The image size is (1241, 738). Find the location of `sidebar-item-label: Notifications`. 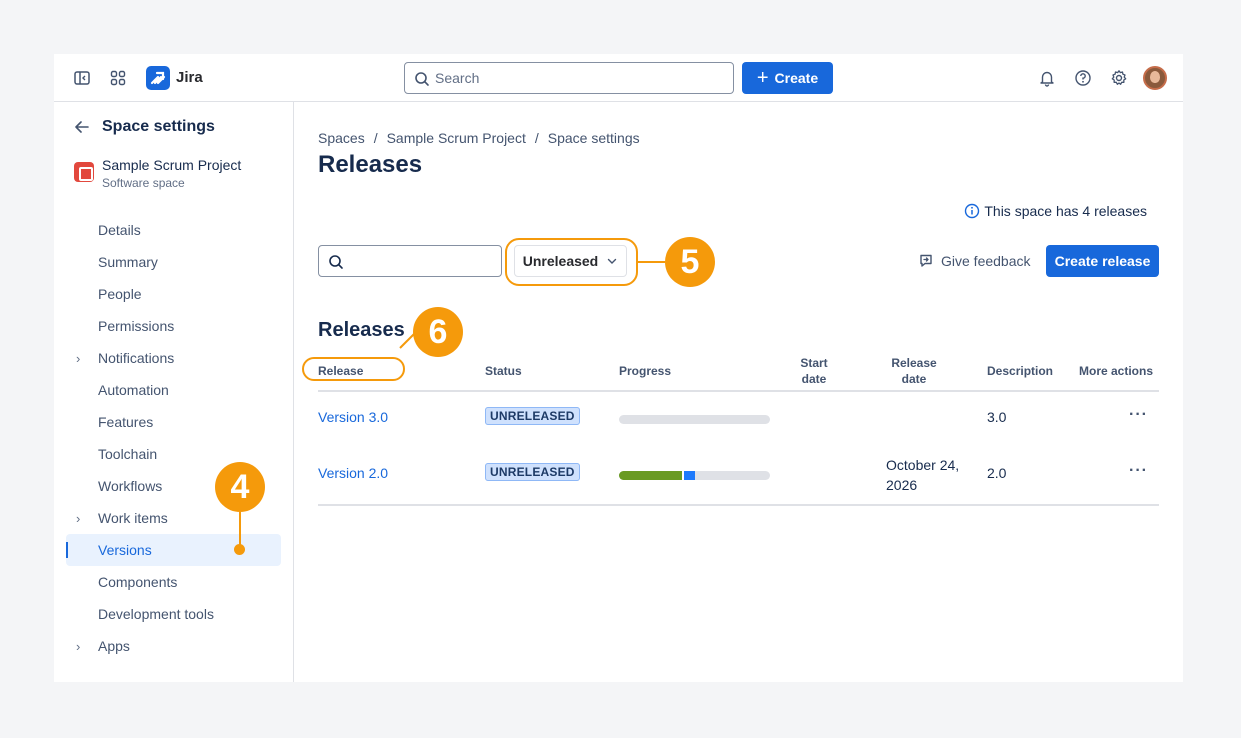

sidebar-item-label: Notifications is located at coordinates (136, 358).